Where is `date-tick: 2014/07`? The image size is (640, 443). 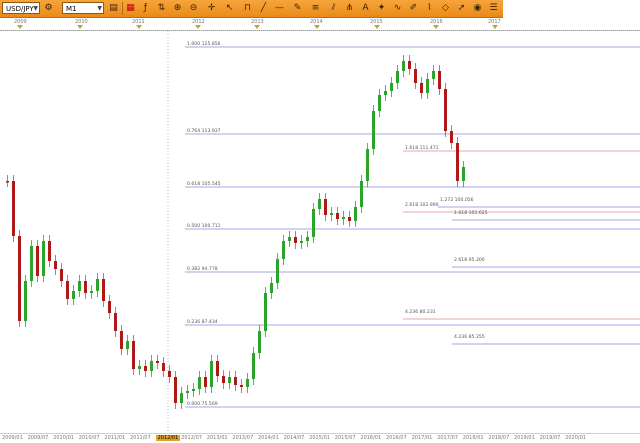 date-tick: 2014/07 is located at coordinates (294, 438).